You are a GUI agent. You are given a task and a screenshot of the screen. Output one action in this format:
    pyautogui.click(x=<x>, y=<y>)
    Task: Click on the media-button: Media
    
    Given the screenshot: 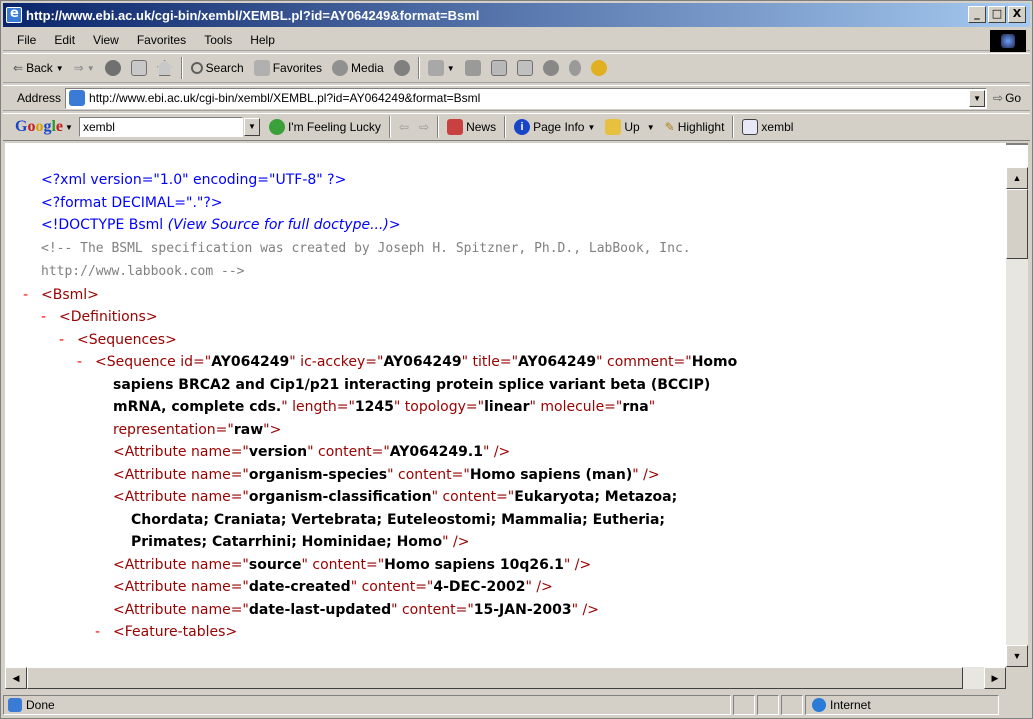 What is the action you would take?
    pyautogui.click(x=358, y=68)
    